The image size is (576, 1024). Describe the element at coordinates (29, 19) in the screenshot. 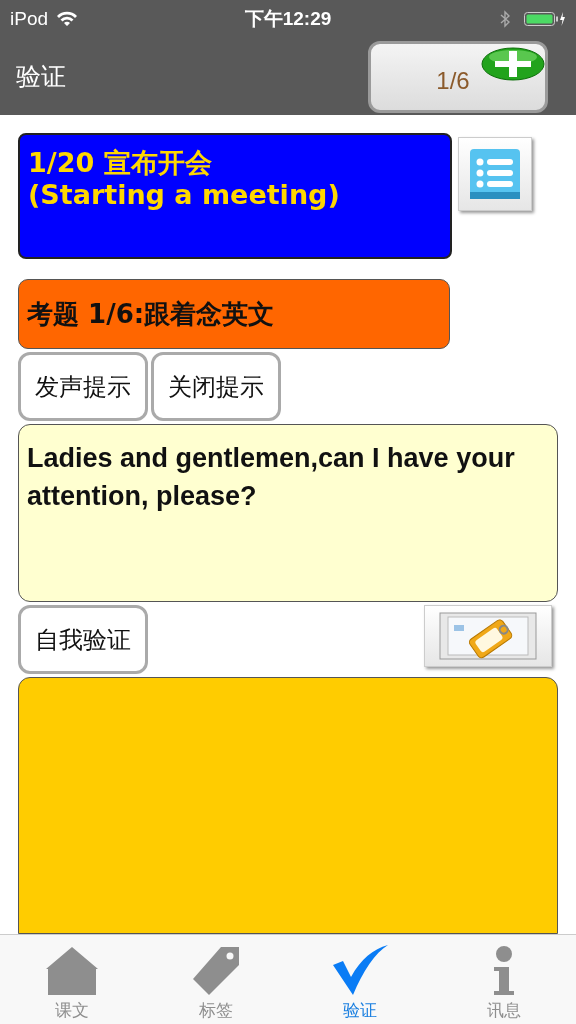

I see `carrier-name: iPod` at that location.